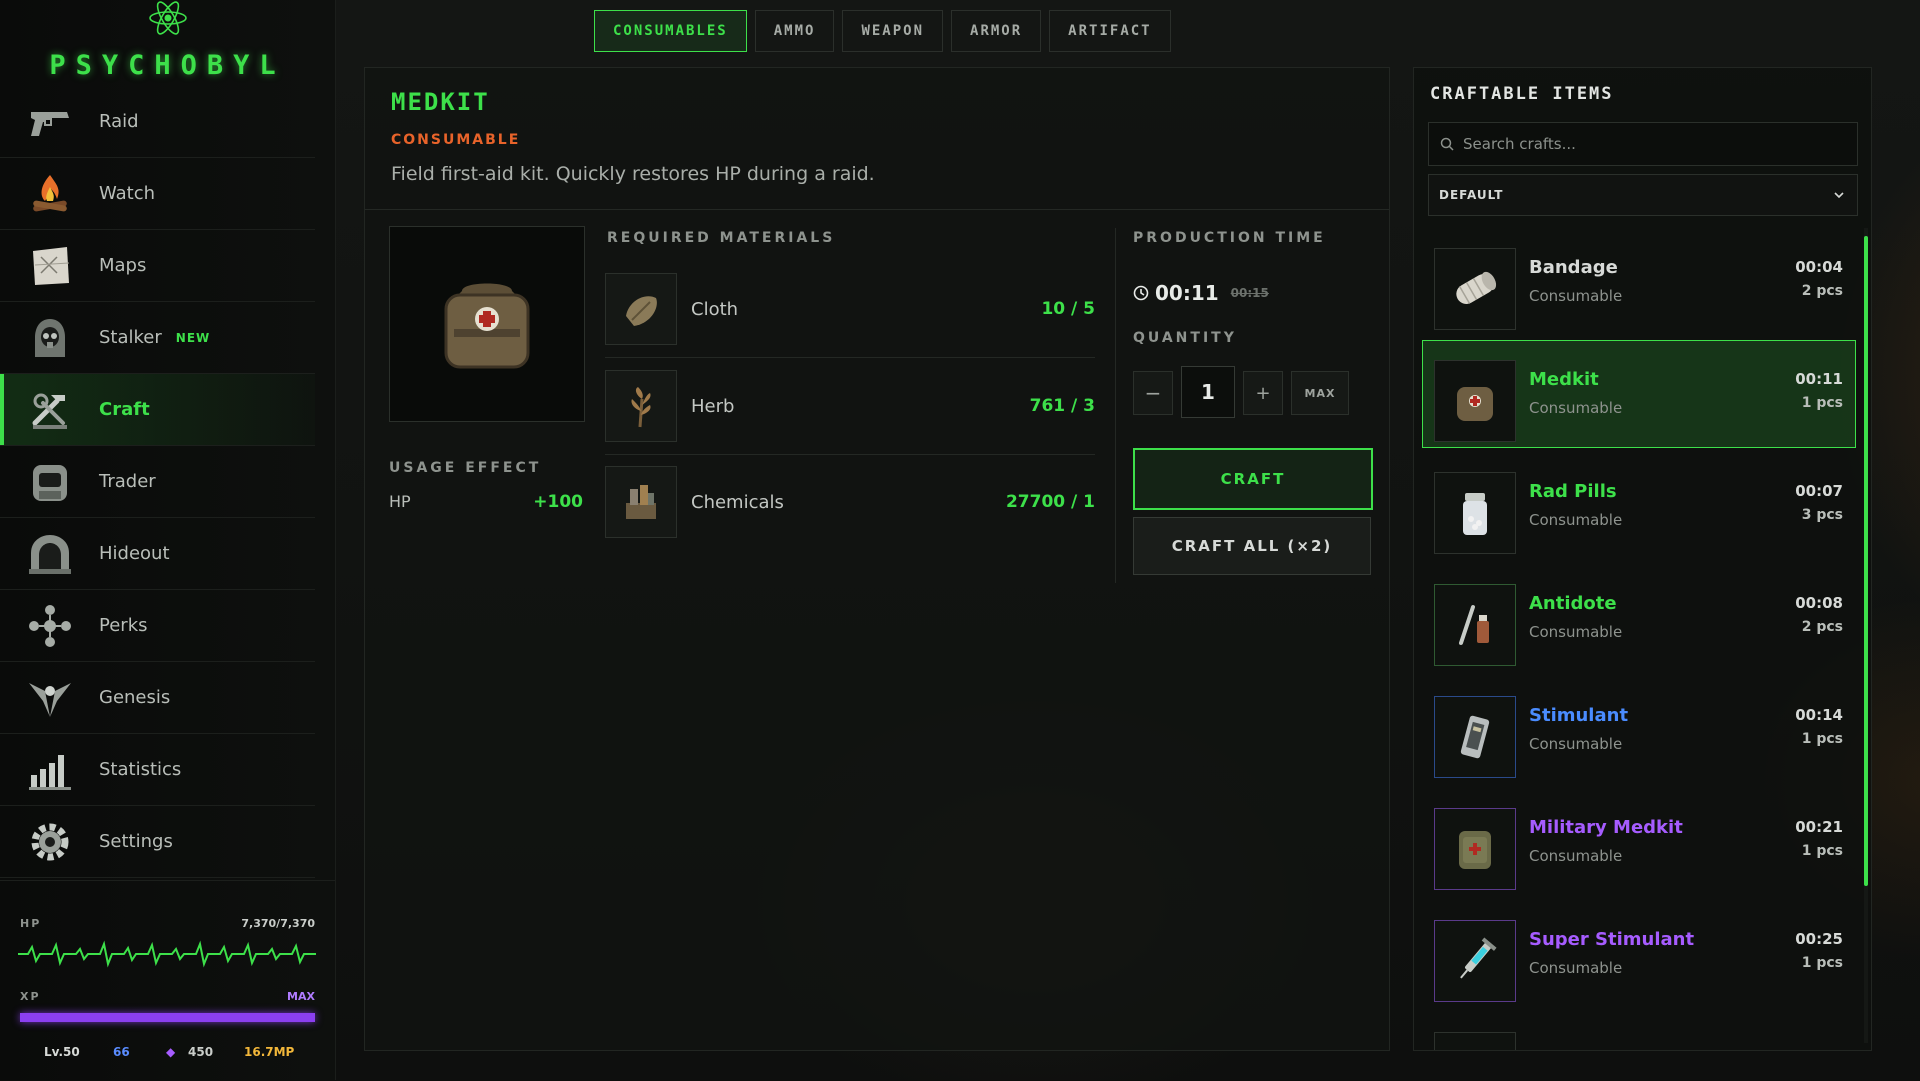  What do you see at coordinates (134, 553) in the screenshot?
I see `sidebar-item-label: Hideout` at bounding box center [134, 553].